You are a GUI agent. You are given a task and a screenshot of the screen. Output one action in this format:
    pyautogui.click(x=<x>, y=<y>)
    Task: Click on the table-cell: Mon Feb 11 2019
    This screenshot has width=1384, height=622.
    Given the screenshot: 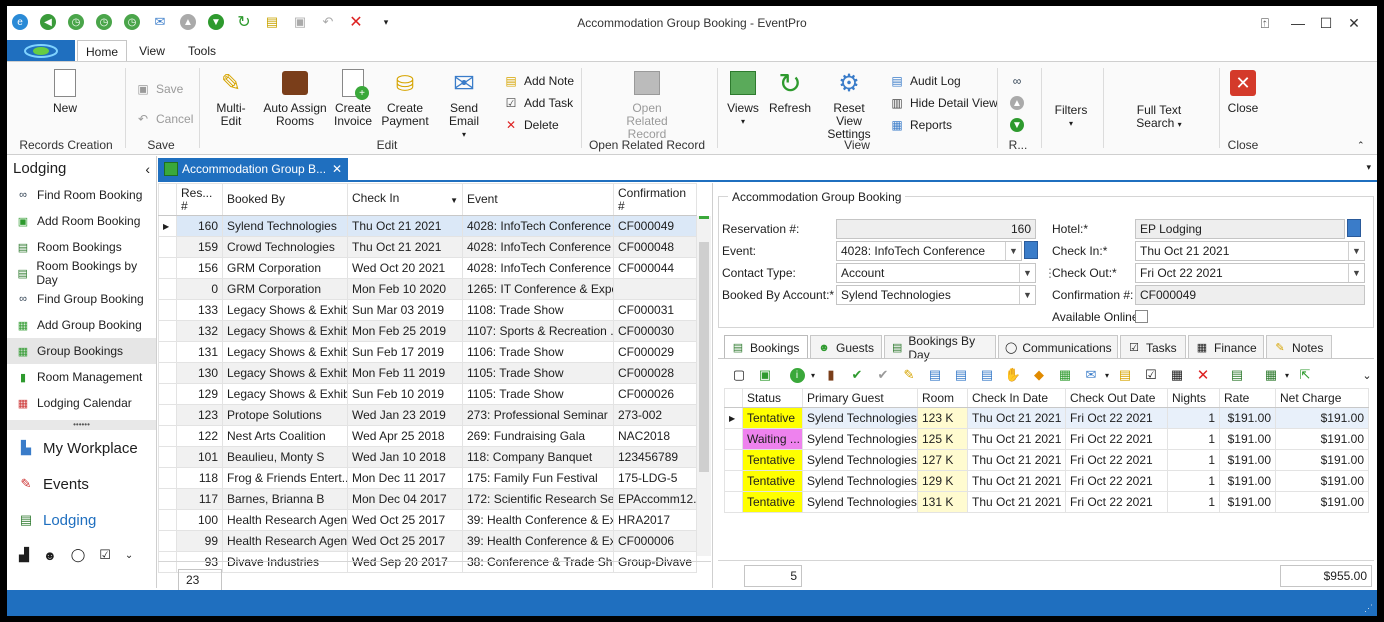 What is the action you would take?
    pyautogui.click(x=405, y=373)
    